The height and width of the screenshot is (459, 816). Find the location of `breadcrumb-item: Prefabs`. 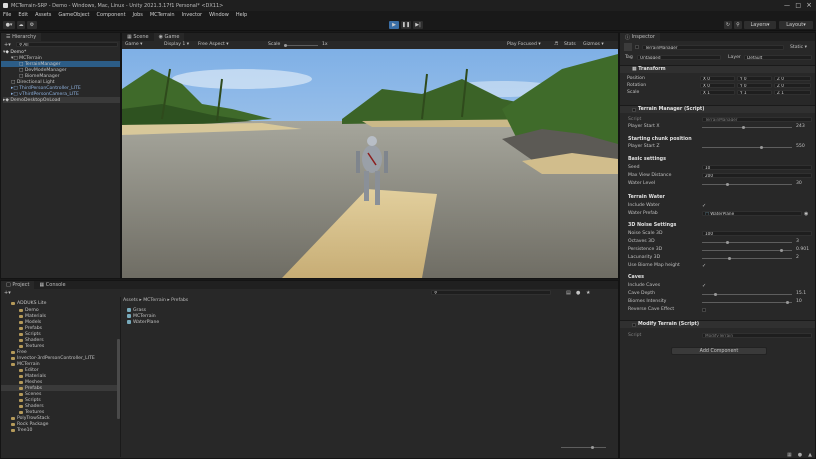

breadcrumb-item: Prefabs is located at coordinates (179, 300).